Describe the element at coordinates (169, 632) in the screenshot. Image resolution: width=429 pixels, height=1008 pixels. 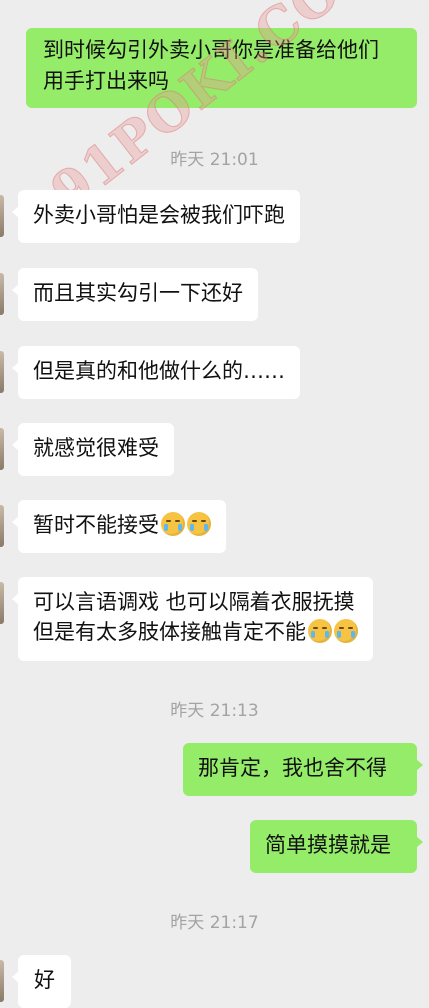
I see `message-line: 但是有太多肢体接触肯定不能` at that location.